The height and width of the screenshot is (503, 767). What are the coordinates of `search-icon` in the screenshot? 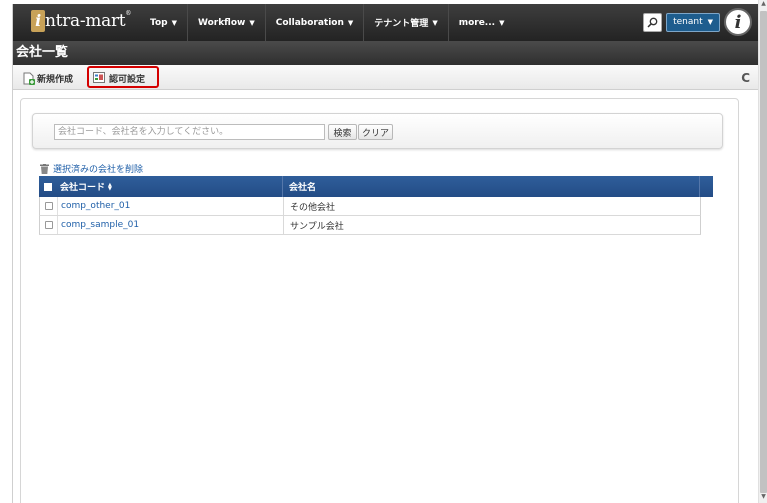 It's located at (652, 22).